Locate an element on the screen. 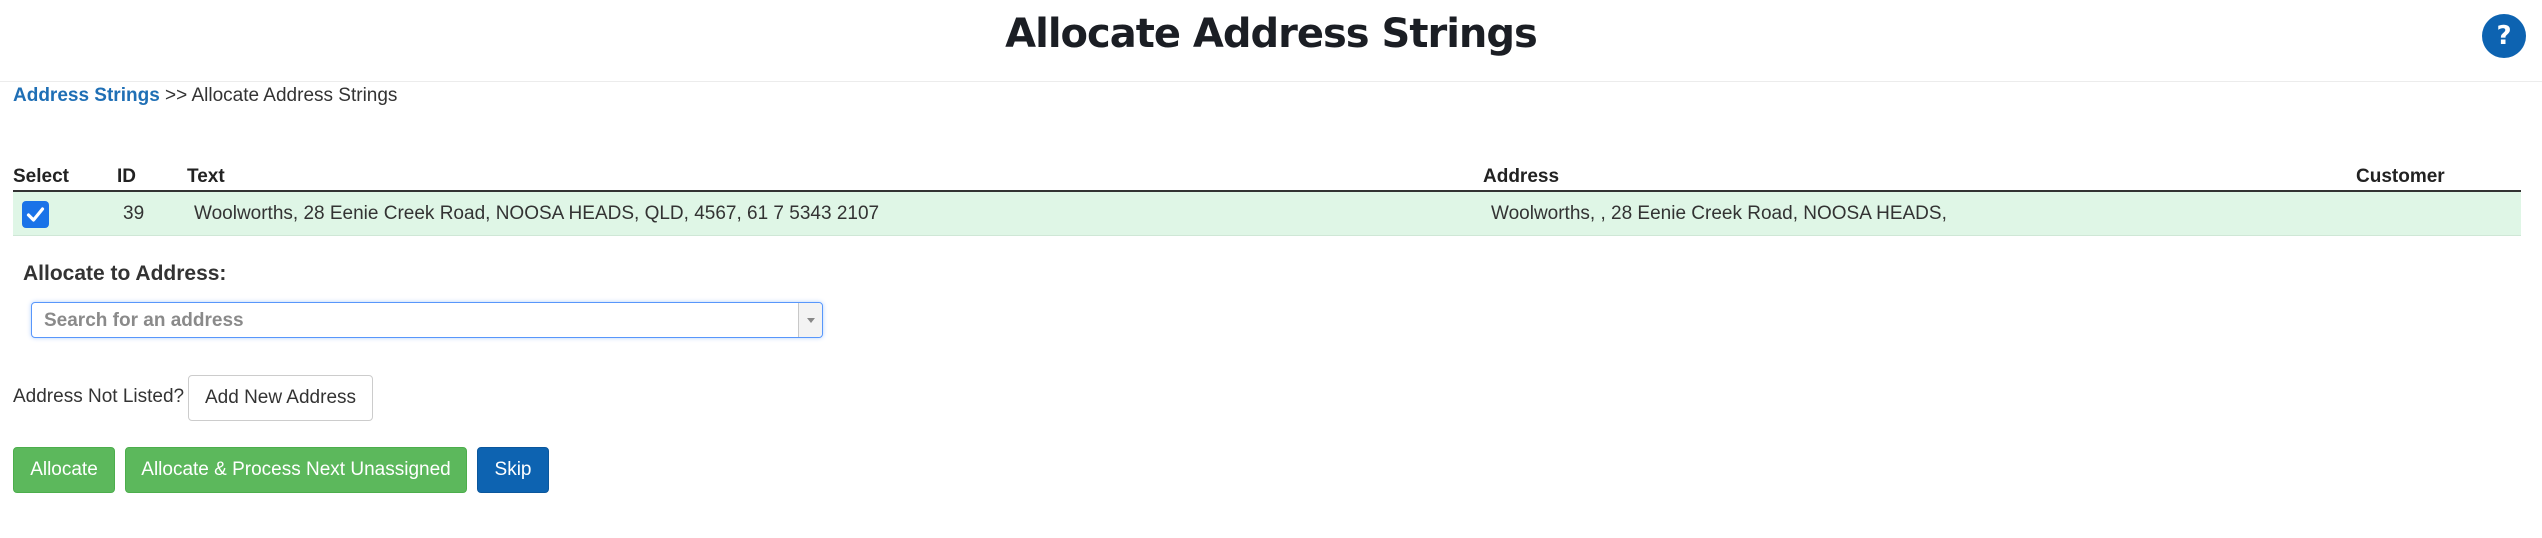  breadcrumb-link-address-strings: Address Strings is located at coordinates (86, 95).